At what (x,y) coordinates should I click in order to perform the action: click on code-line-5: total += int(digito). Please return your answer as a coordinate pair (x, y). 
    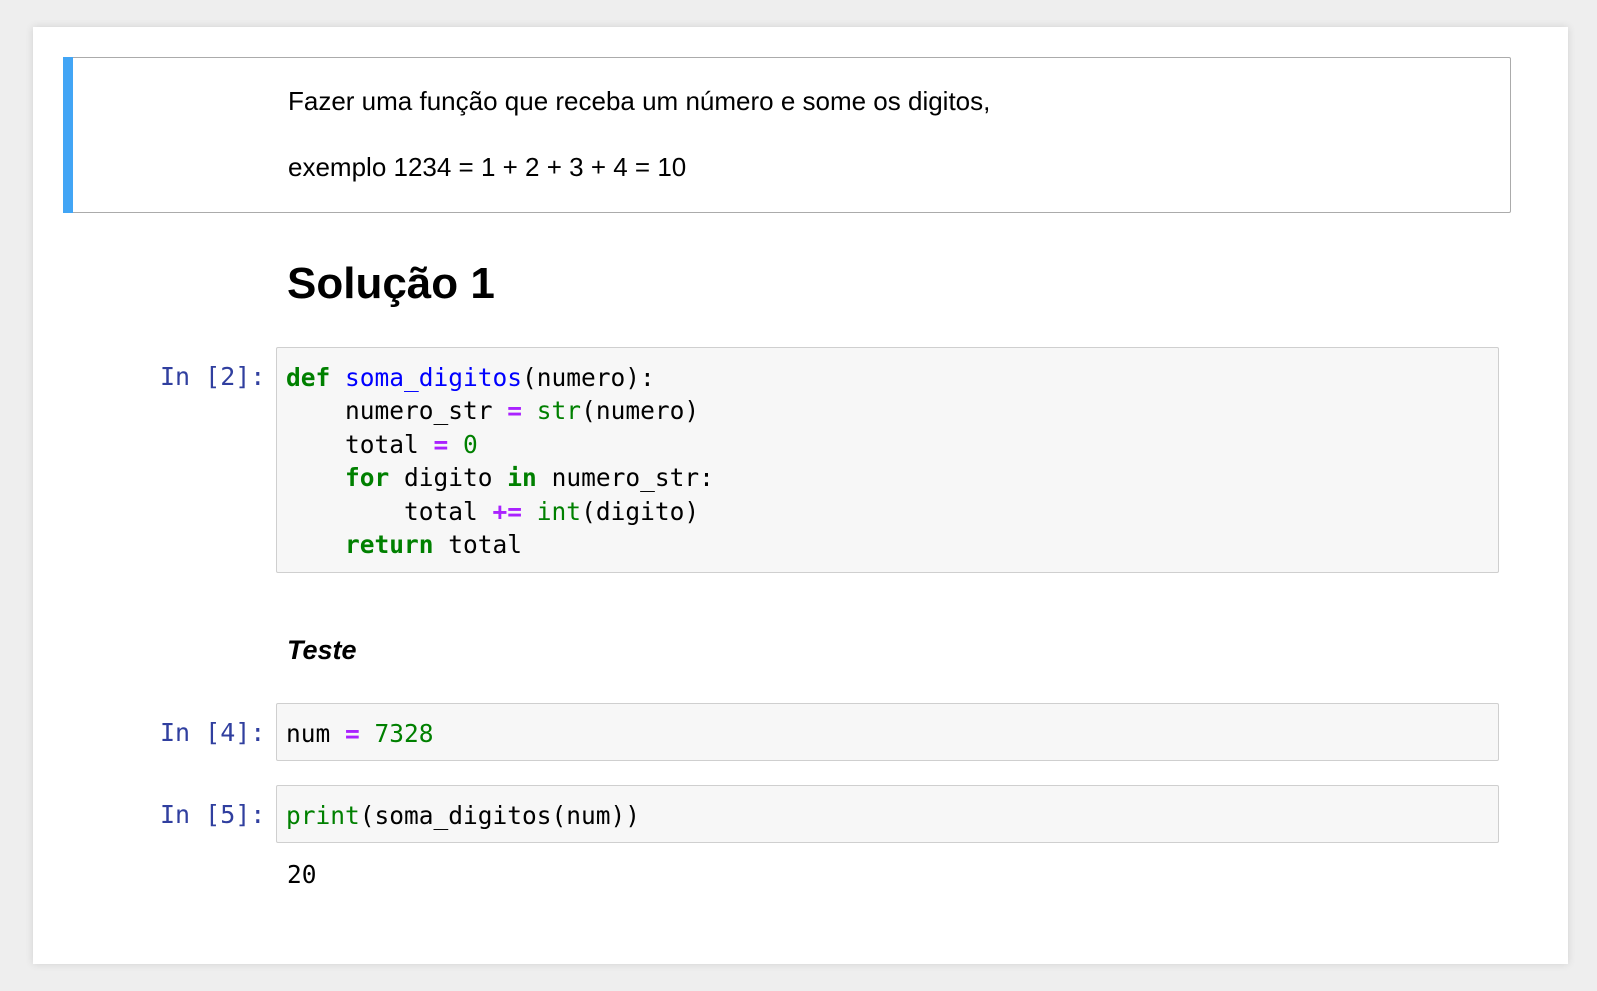
    Looking at the image, I should click on (493, 511).